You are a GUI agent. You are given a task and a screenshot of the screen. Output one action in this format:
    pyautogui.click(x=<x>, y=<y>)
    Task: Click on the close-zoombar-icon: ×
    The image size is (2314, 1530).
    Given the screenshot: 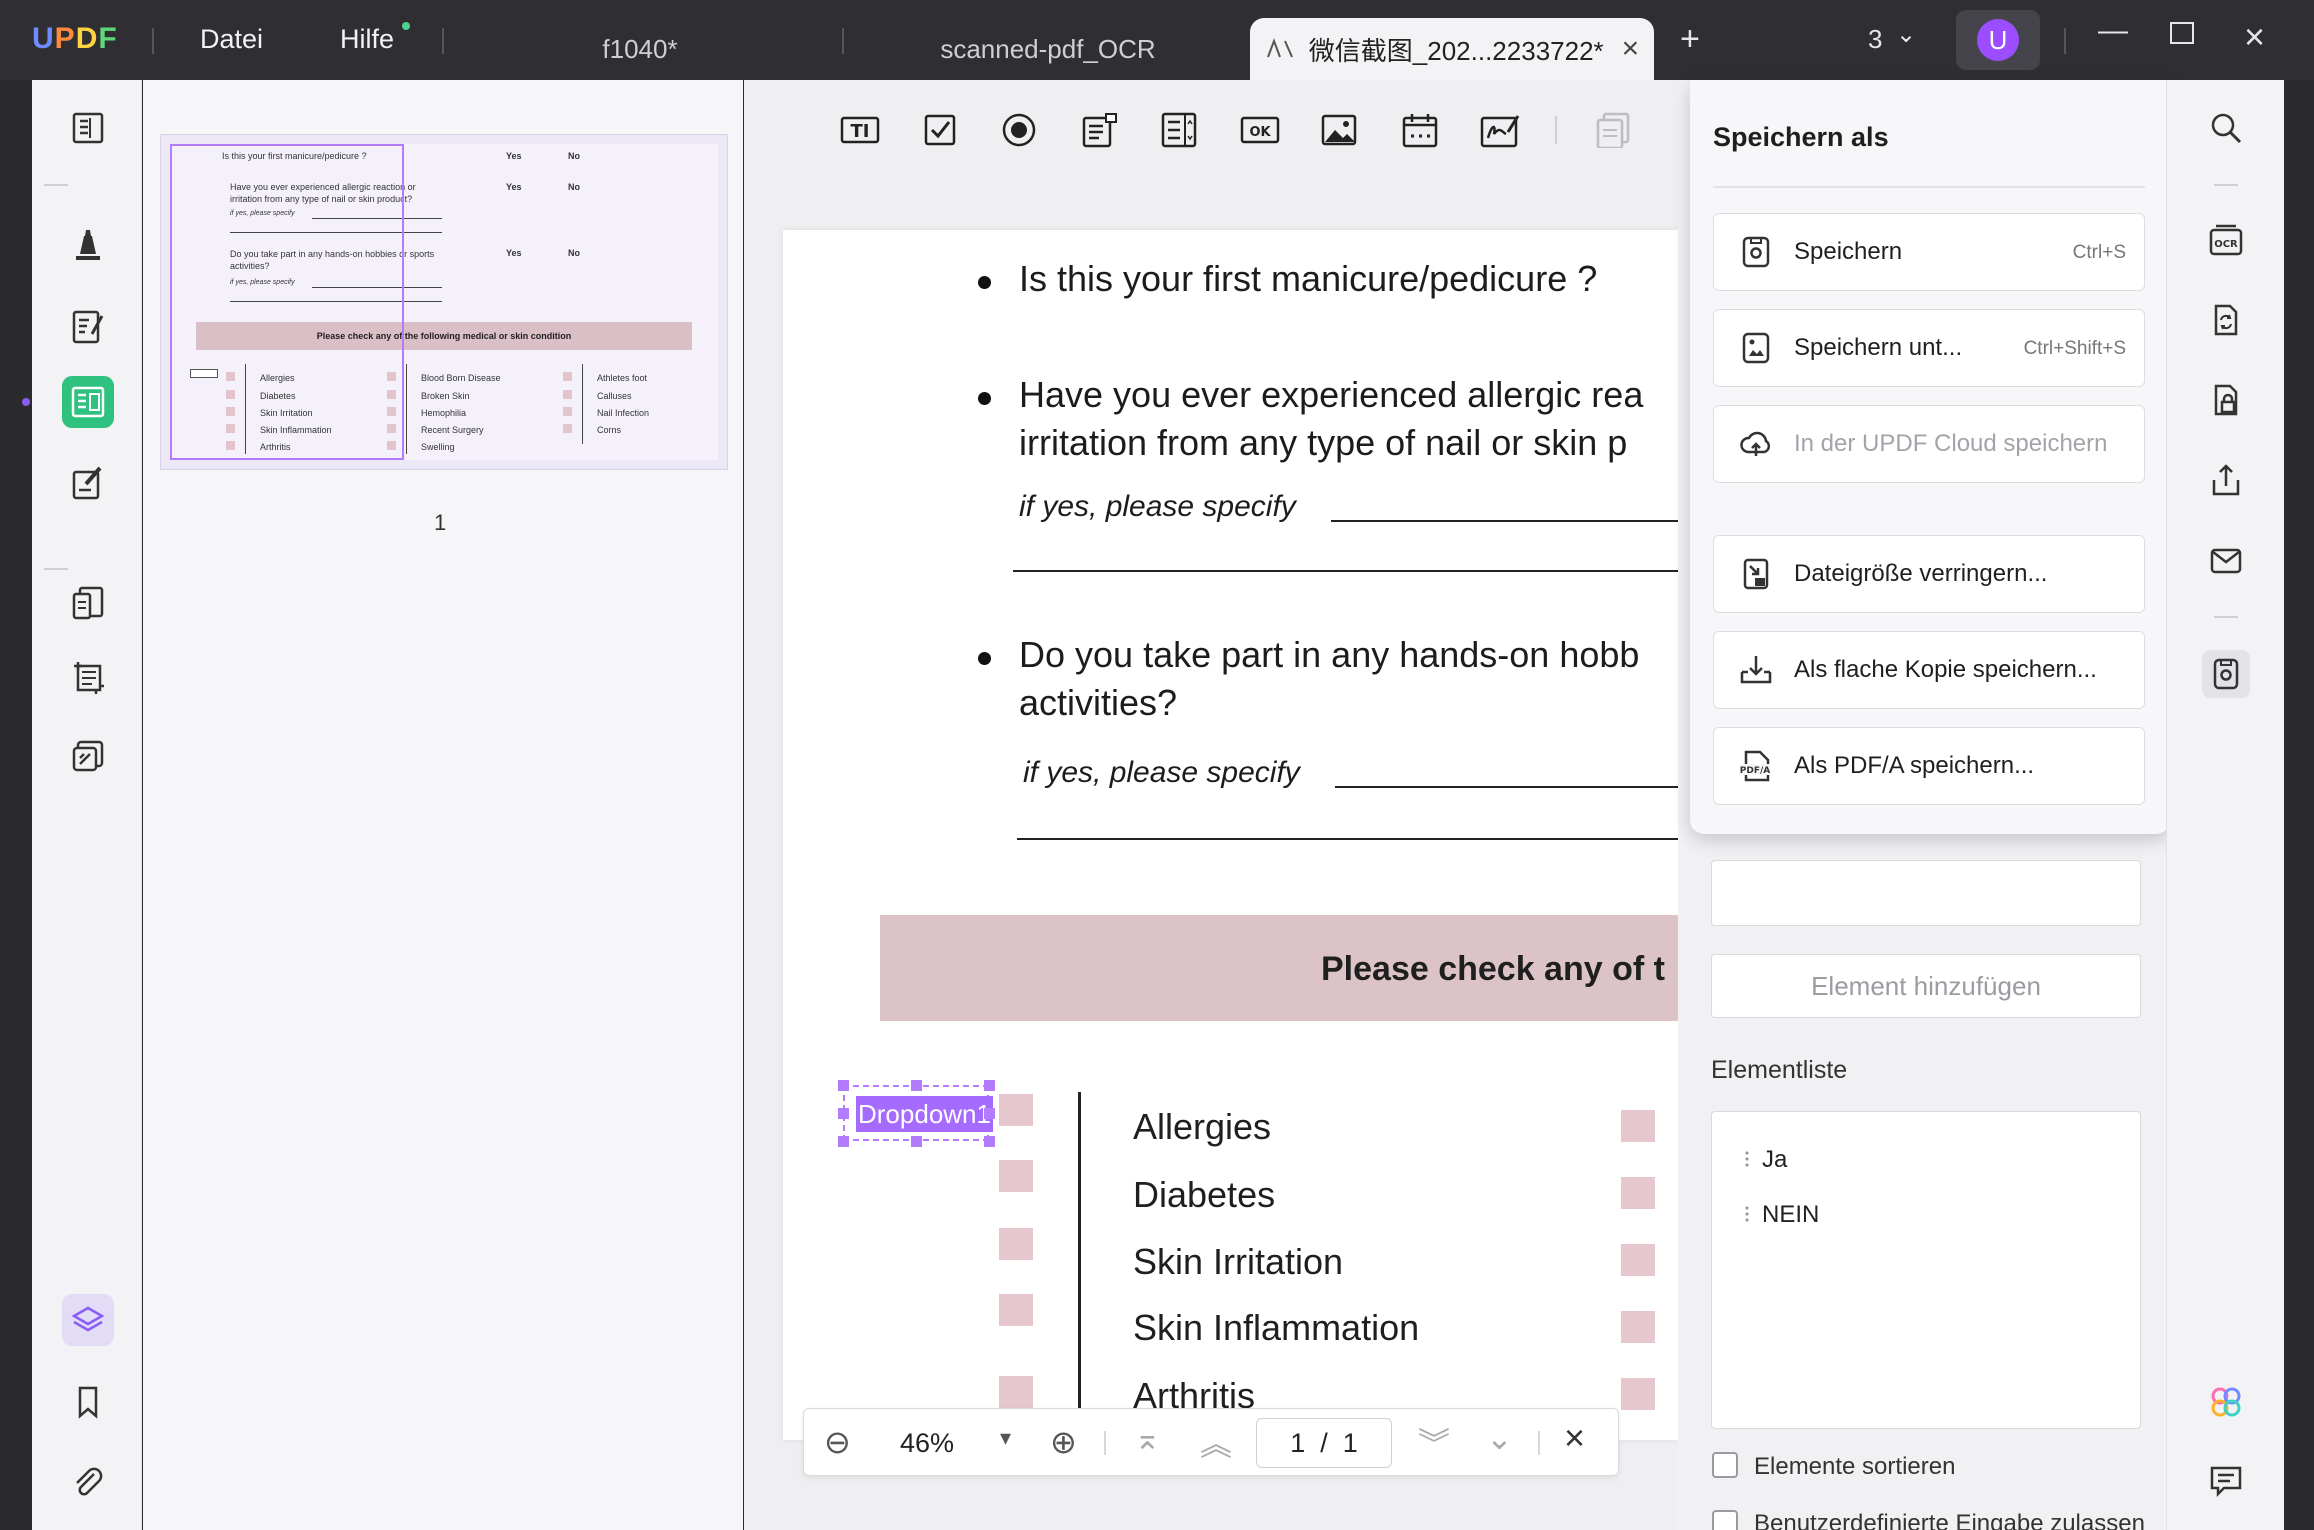 What is the action you would take?
    pyautogui.click(x=1574, y=1438)
    